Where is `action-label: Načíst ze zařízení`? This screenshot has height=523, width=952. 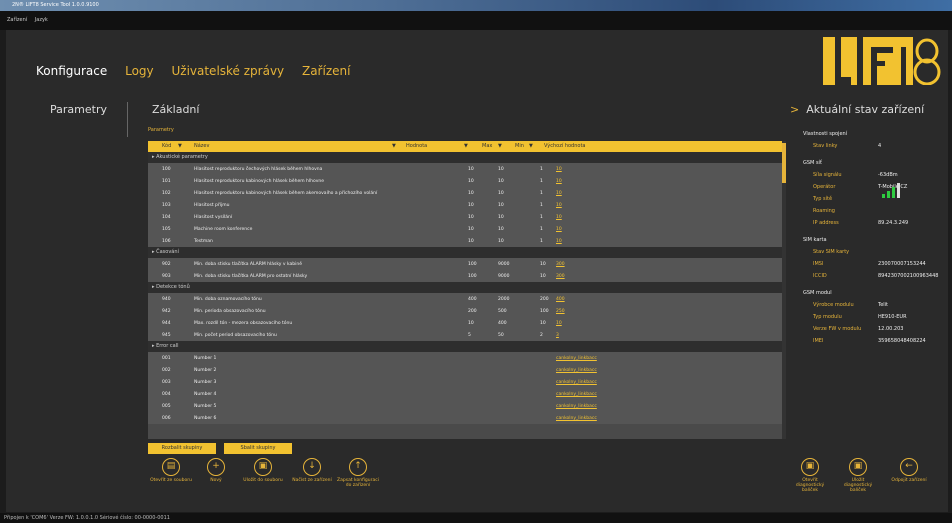
action-label: Načíst ze zařízení is located at coordinates (312, 480).